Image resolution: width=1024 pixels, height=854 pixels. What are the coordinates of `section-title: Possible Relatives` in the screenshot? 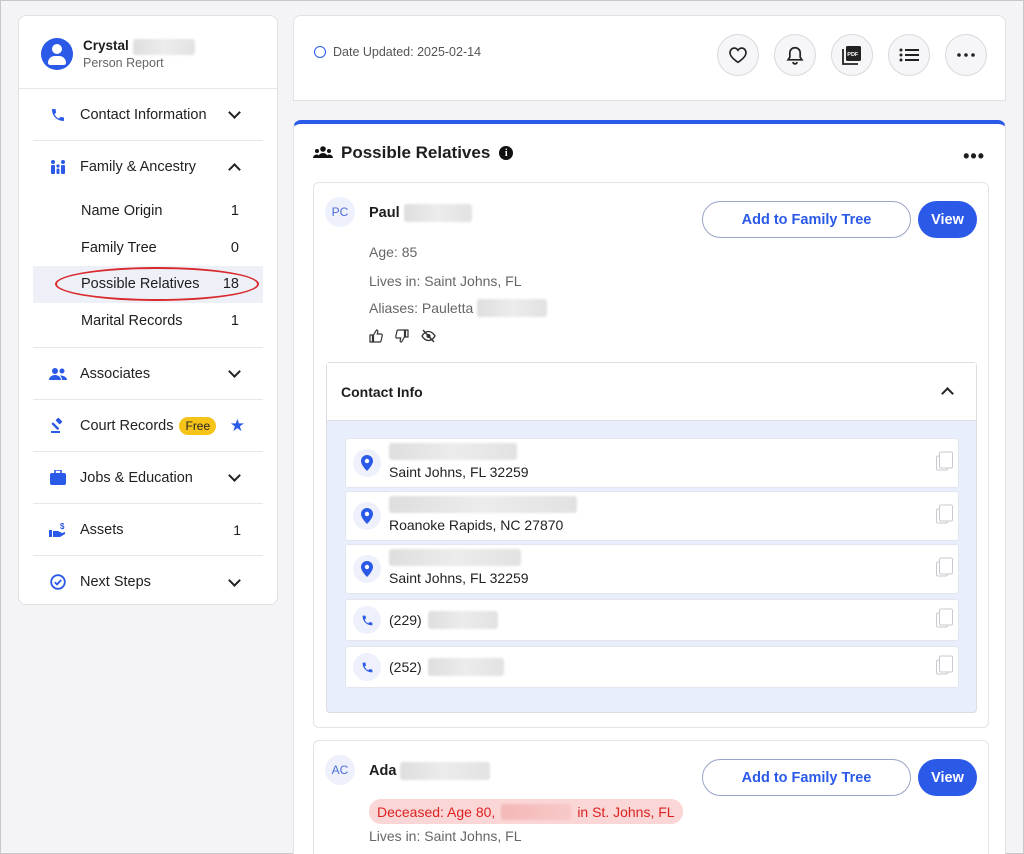 It's located at (416, 152).